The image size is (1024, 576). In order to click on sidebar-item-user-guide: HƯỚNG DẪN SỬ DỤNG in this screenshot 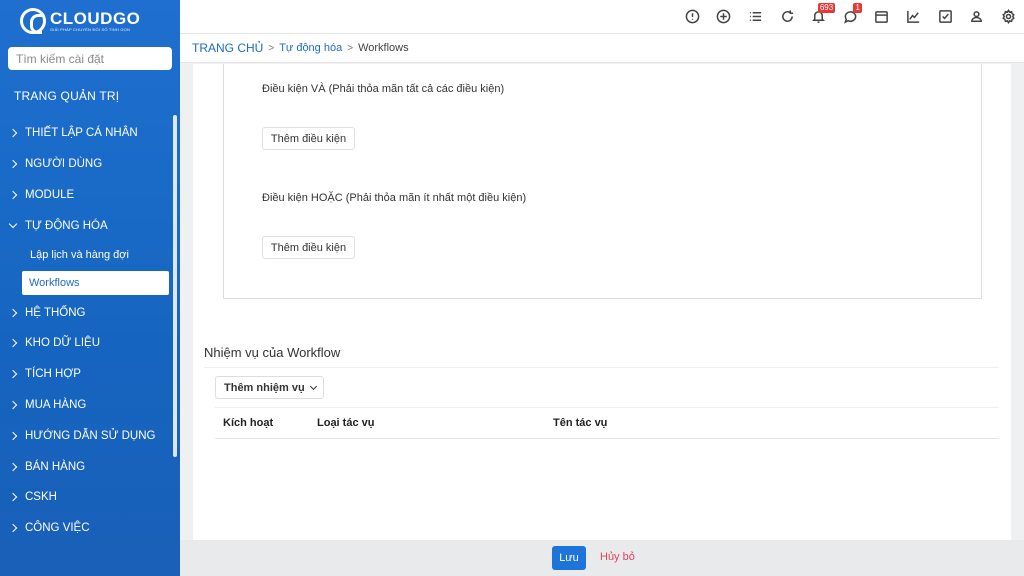, I will do `click(86, 435)`.